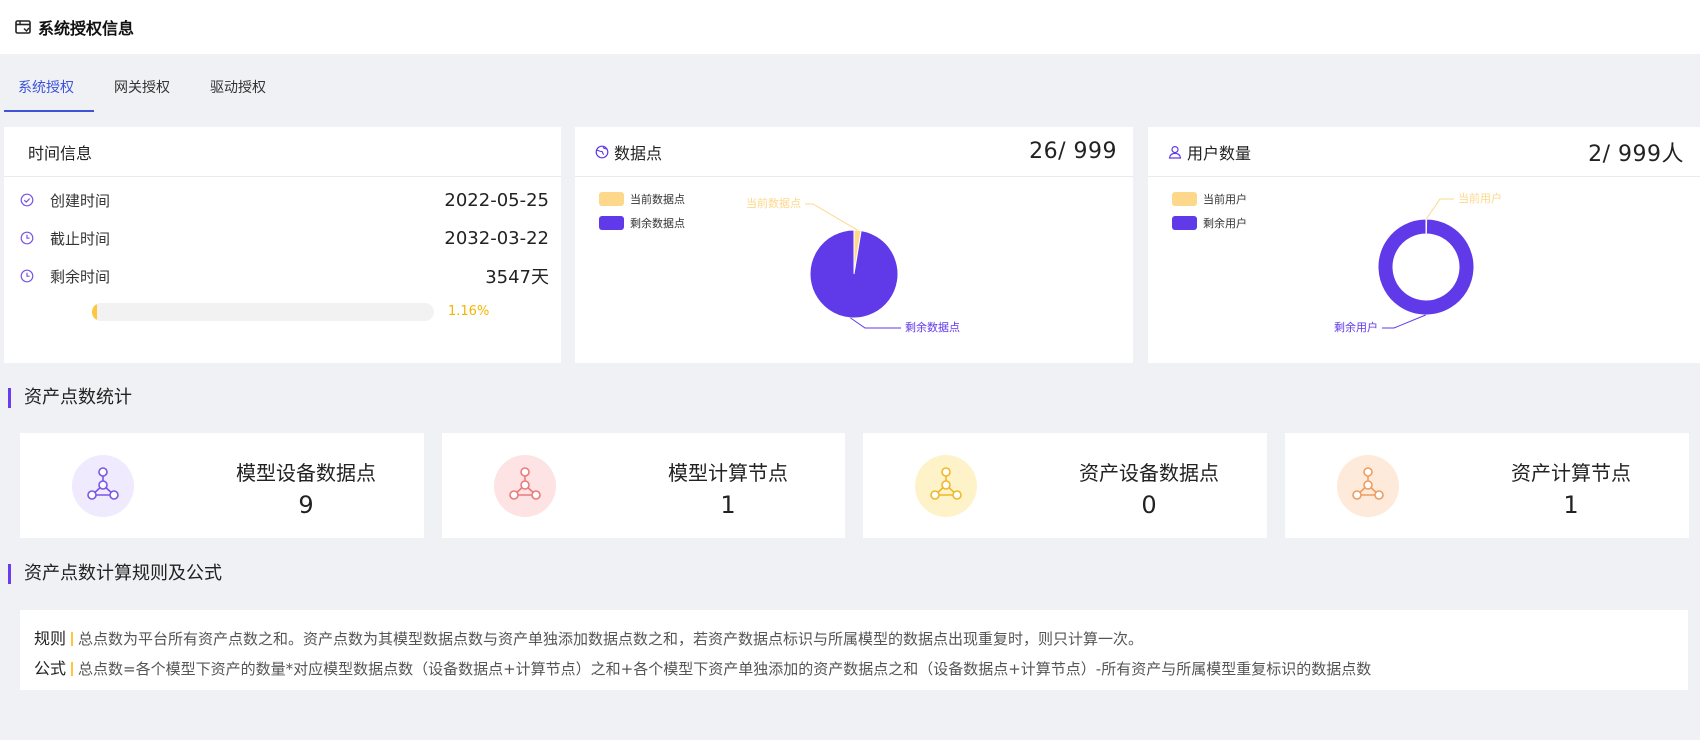 The image size is (1700, 740). I want to click on created-time-value: 2022-05-25, so click(496, 200).